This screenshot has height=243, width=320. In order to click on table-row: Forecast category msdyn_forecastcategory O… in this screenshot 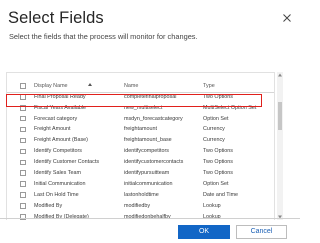, I will do `click(140, 119)`.